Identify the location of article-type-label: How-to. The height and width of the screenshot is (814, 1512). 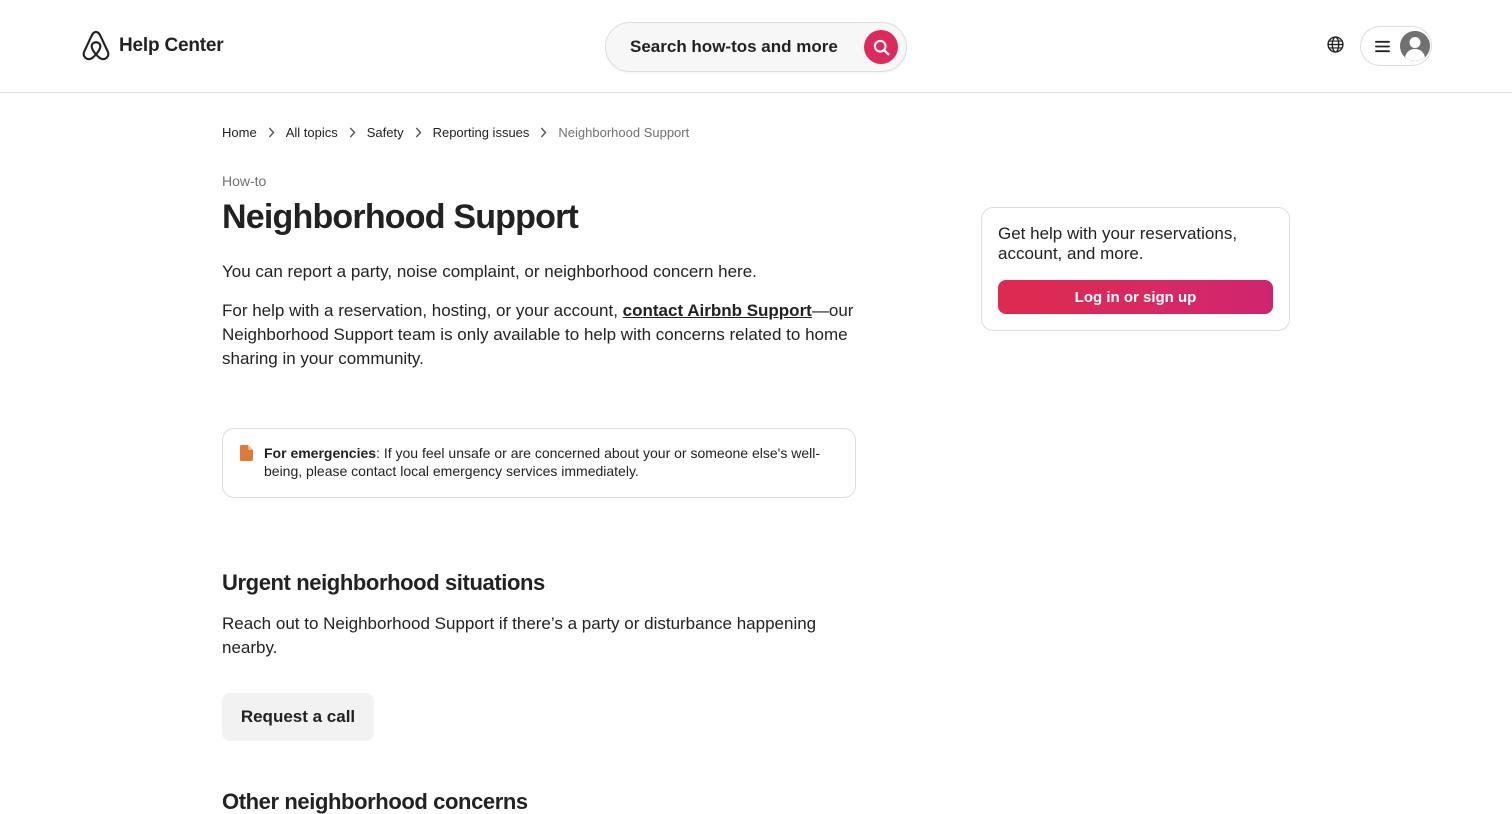
(244, 181).